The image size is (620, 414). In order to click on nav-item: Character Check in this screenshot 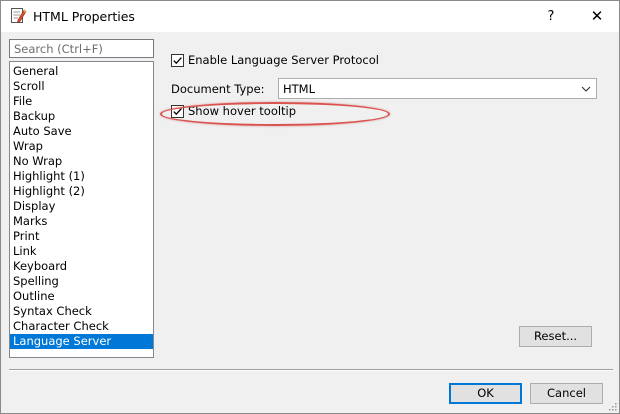, I will do `click(81, 326)`.